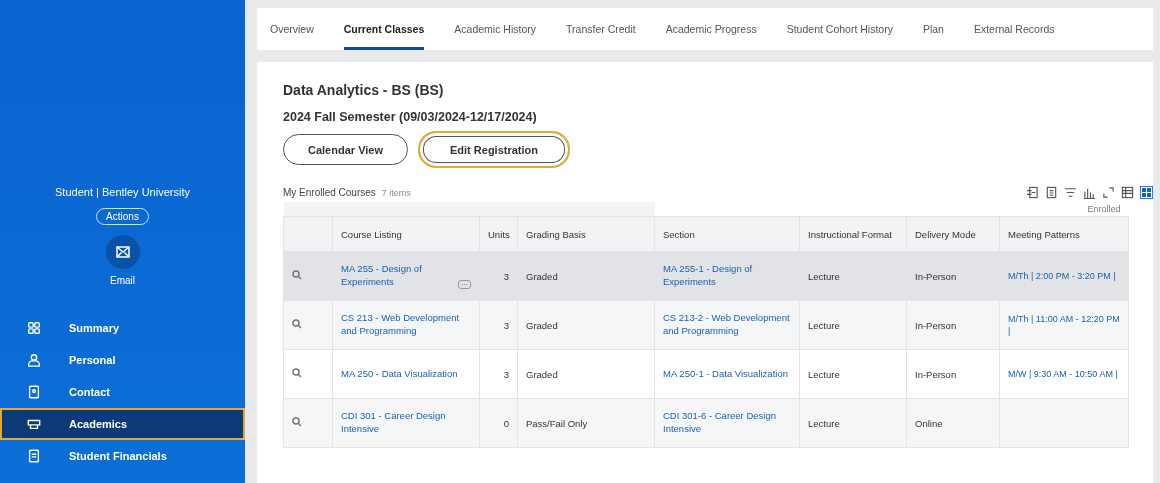  Describe the element at coordinates (586, 234) in the screenshot. I see `column-header: Grading Basis` at that location.